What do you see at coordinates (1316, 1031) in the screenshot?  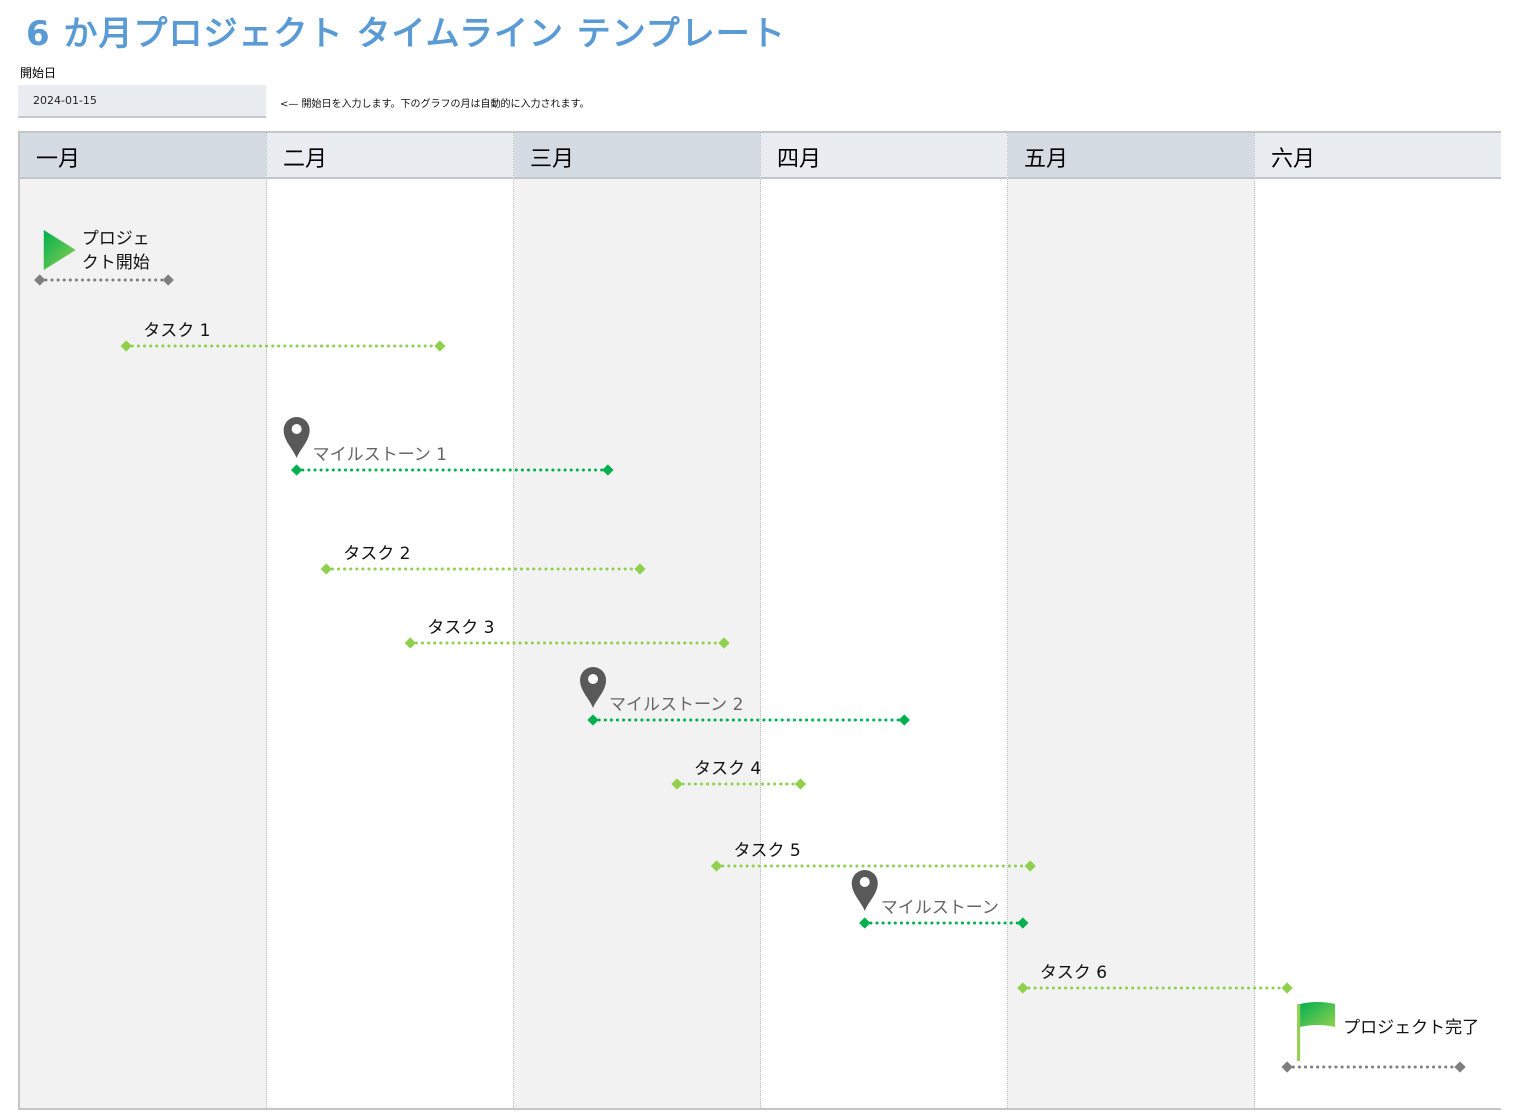 I see `flag-icon` at bounding box center [1316, 1031].